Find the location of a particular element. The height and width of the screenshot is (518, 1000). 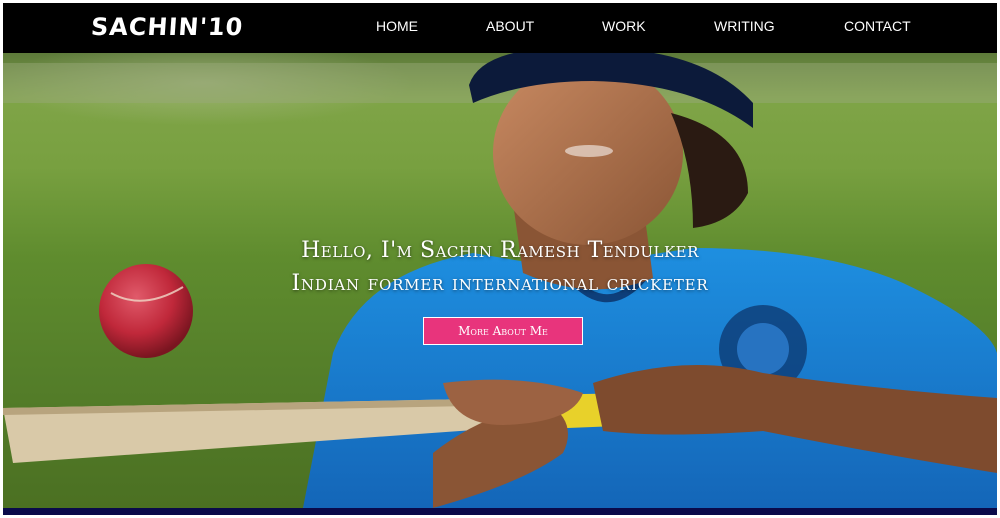

nav-home: HOME is located at coordinates (397, 26).